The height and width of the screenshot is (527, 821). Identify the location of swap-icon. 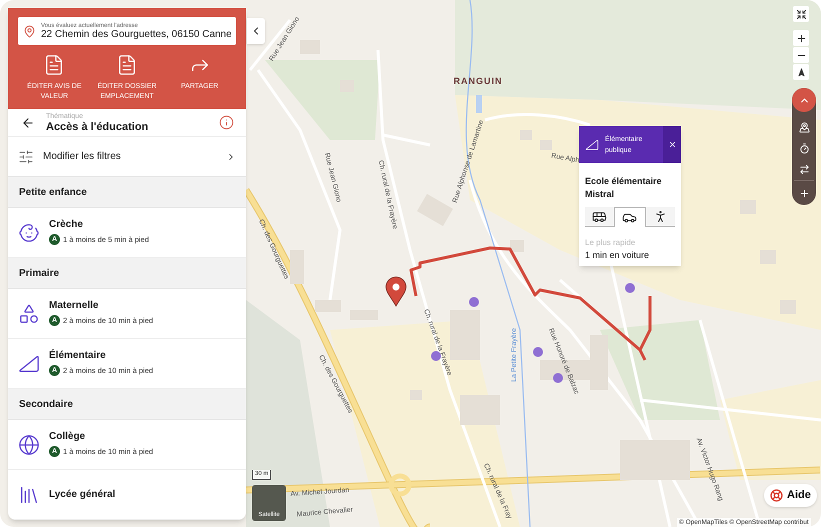
(804, 169).